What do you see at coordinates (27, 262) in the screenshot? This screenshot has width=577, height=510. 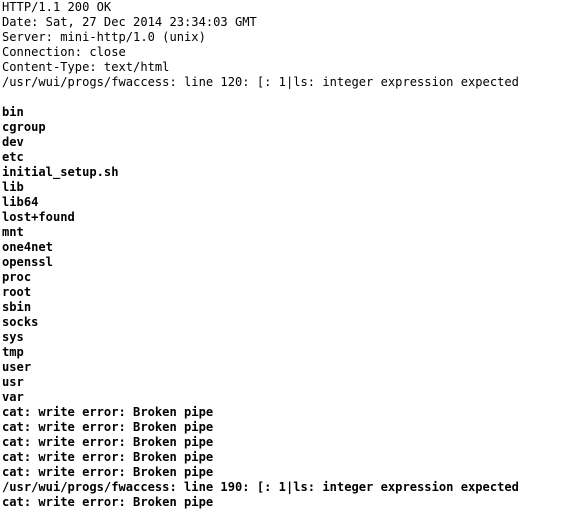 I see `list-item: openssl` at bounding box center [27, 262].